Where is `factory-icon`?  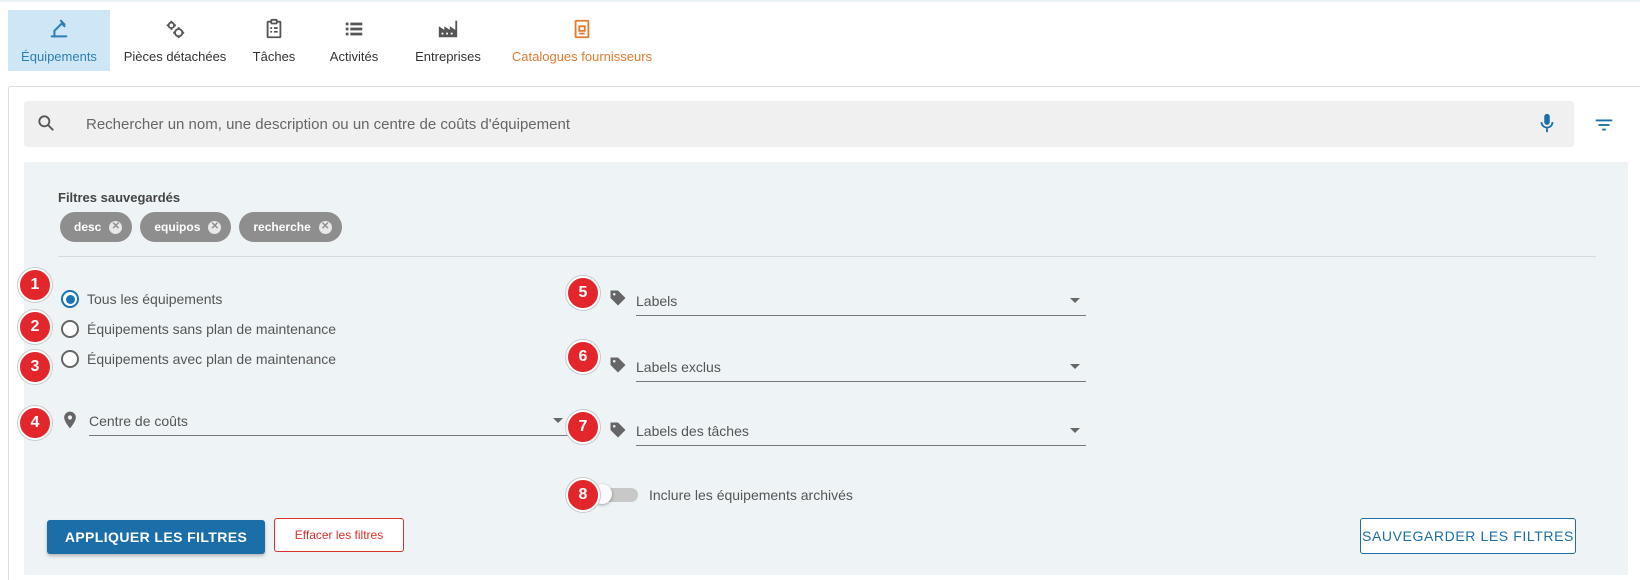
factory-icon is located at coordinates (448, 29).